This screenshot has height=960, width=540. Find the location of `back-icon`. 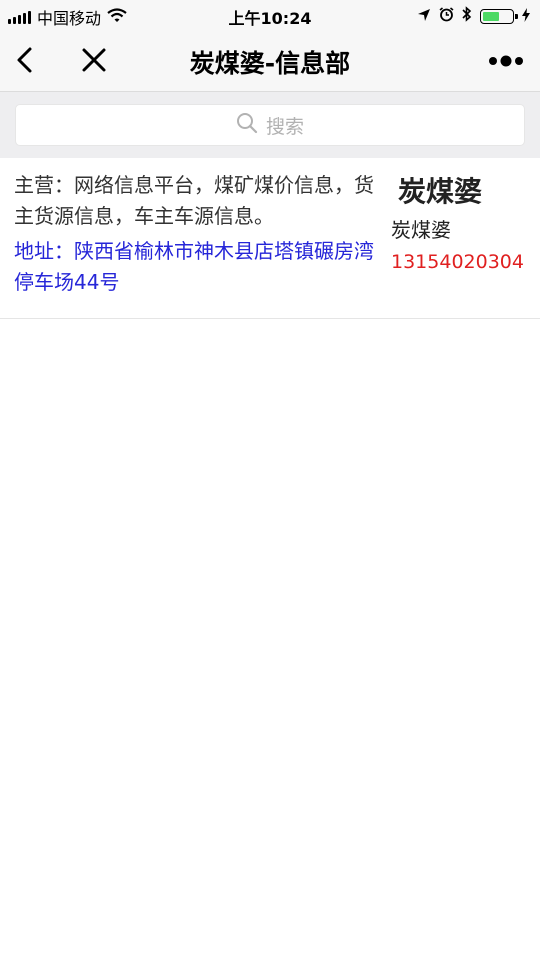

back-icon is located at coordinates (26, 60).